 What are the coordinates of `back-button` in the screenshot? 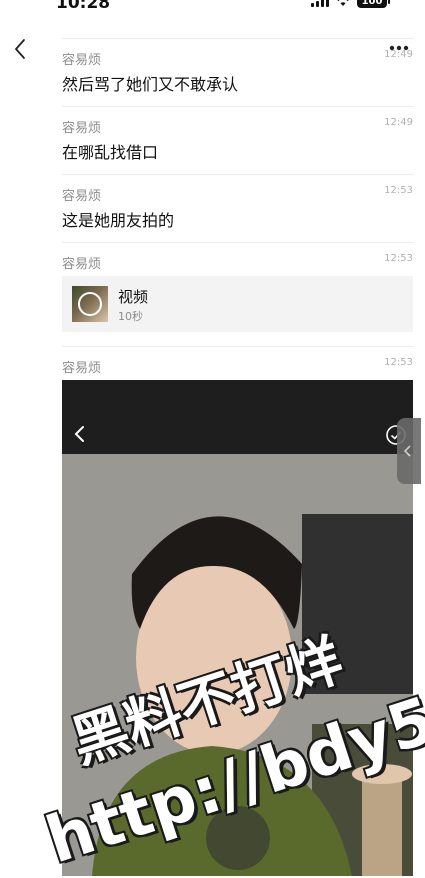 It's located at (20, 49).